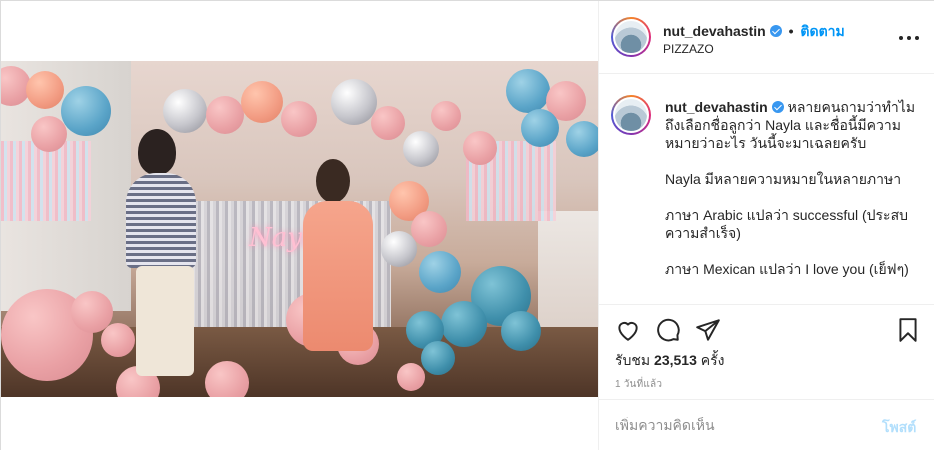 The image size is (934, 450). What do you see at coordinates (333, 181) in the screenshot?
I see `woman-figure-head` at bounding box center [333, 181].